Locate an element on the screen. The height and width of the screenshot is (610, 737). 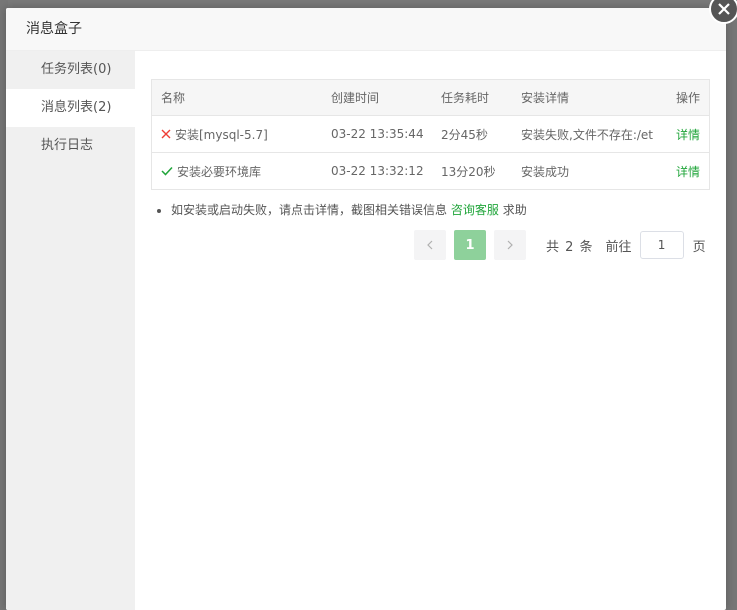
dialog-title: 消息盒子 is located at coordinates (366, 29).